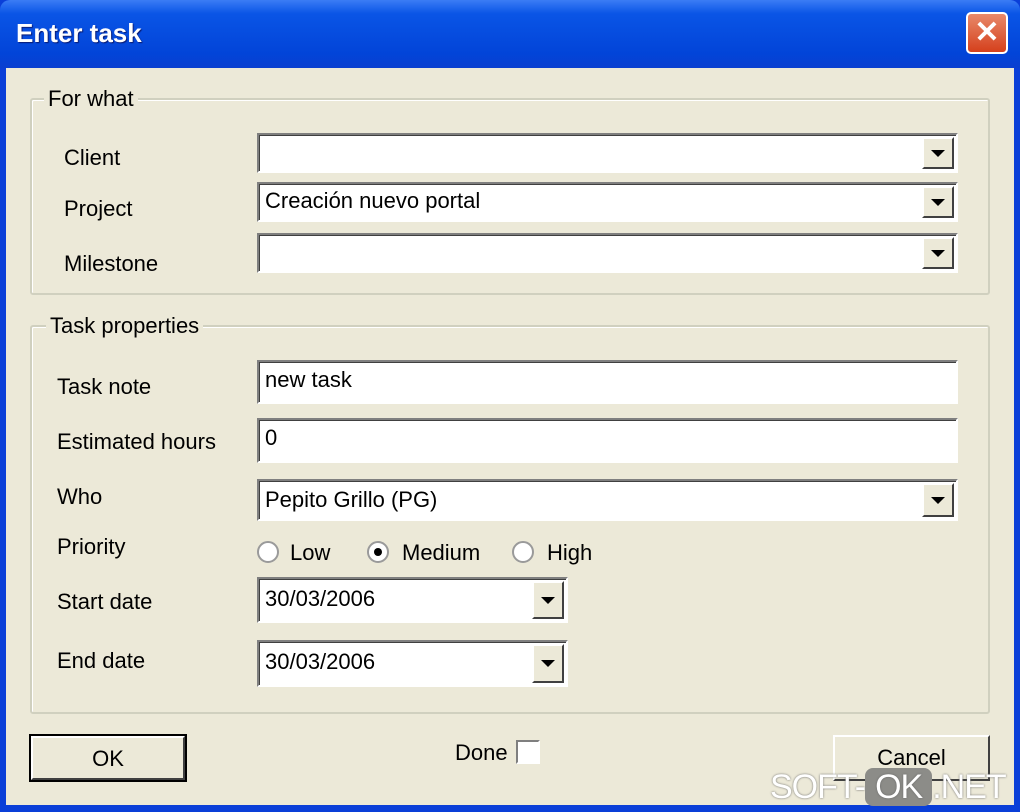  I want to click on client-combo, so click(607, 153).